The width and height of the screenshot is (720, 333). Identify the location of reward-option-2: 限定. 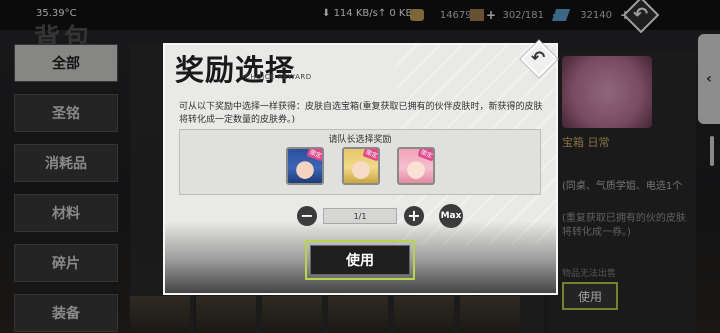
(361, 166).